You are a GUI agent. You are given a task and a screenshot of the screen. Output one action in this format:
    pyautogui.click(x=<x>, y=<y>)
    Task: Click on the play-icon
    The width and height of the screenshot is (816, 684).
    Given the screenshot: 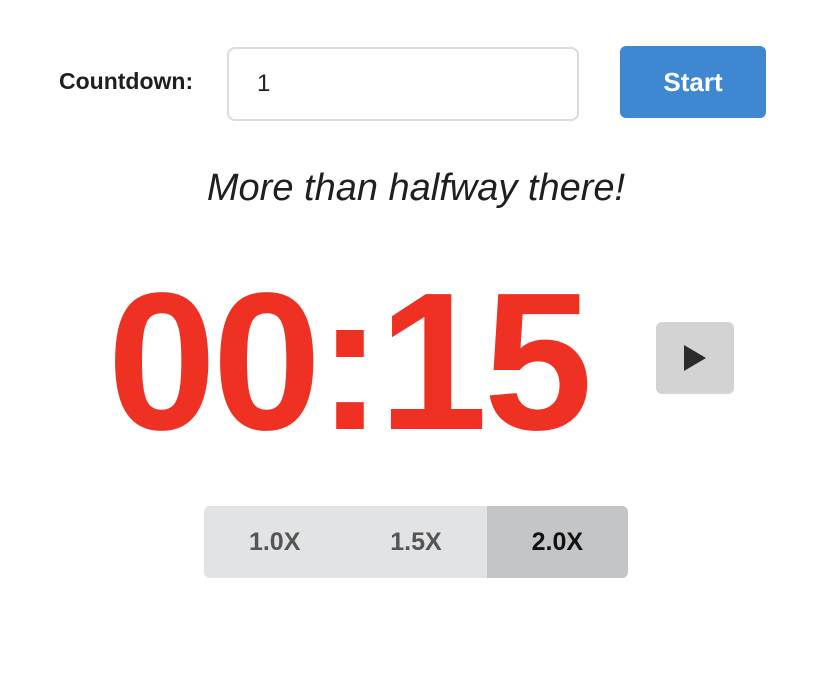 What is the action you would take?
    pyautogui.click(x=695, y=358)
    